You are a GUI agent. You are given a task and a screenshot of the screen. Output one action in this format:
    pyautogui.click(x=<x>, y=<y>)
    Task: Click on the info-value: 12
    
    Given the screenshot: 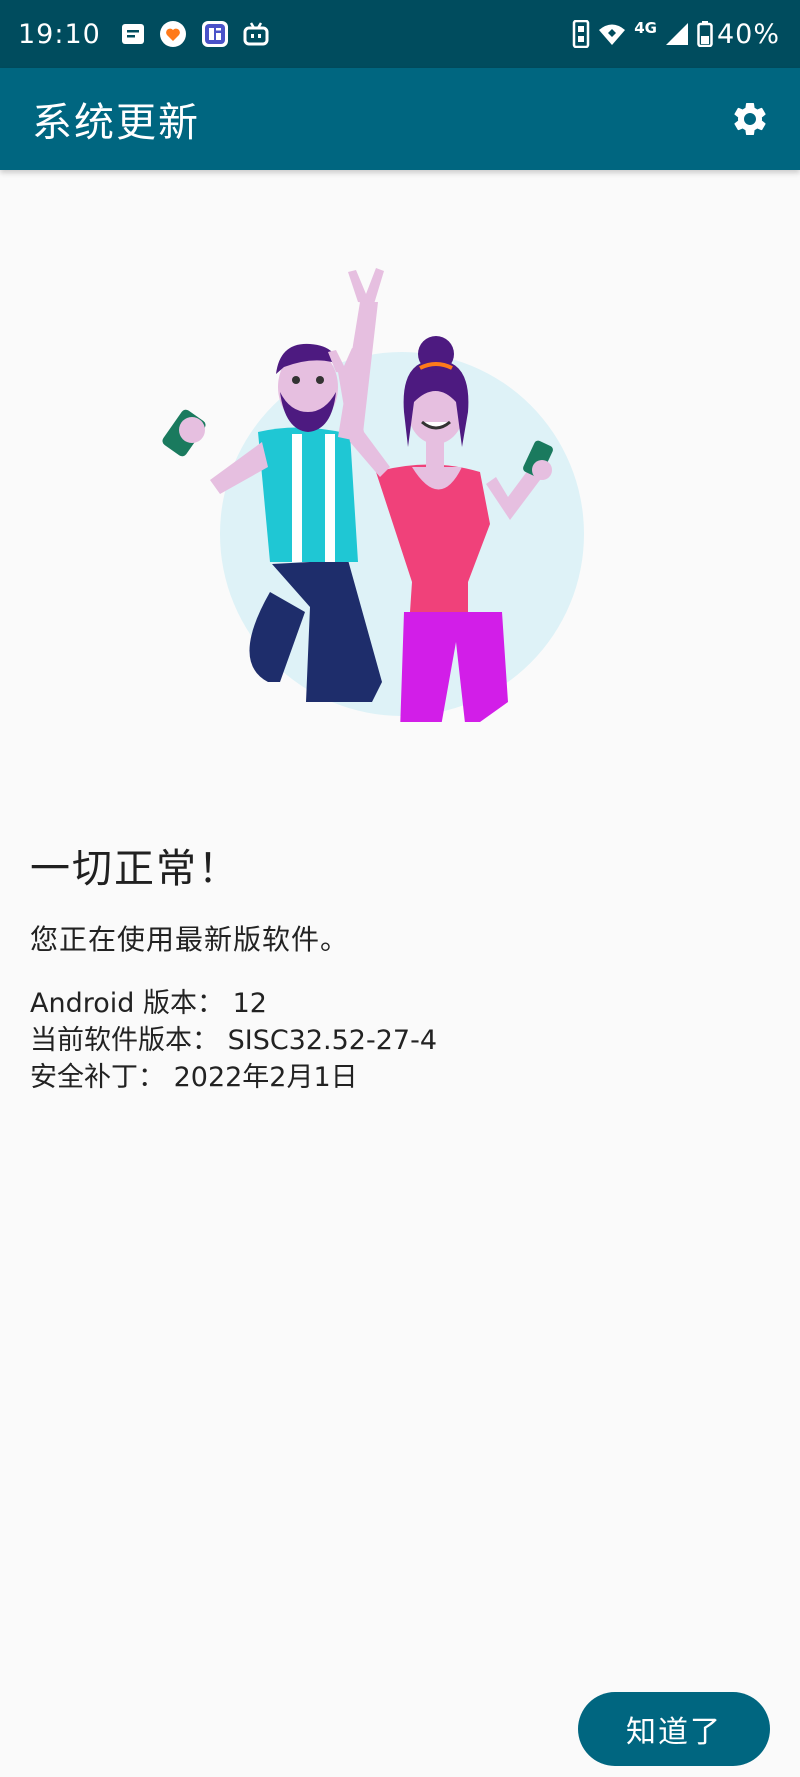 What is the action you would take?
    pyautogui.click(x=249, y=1003)
    